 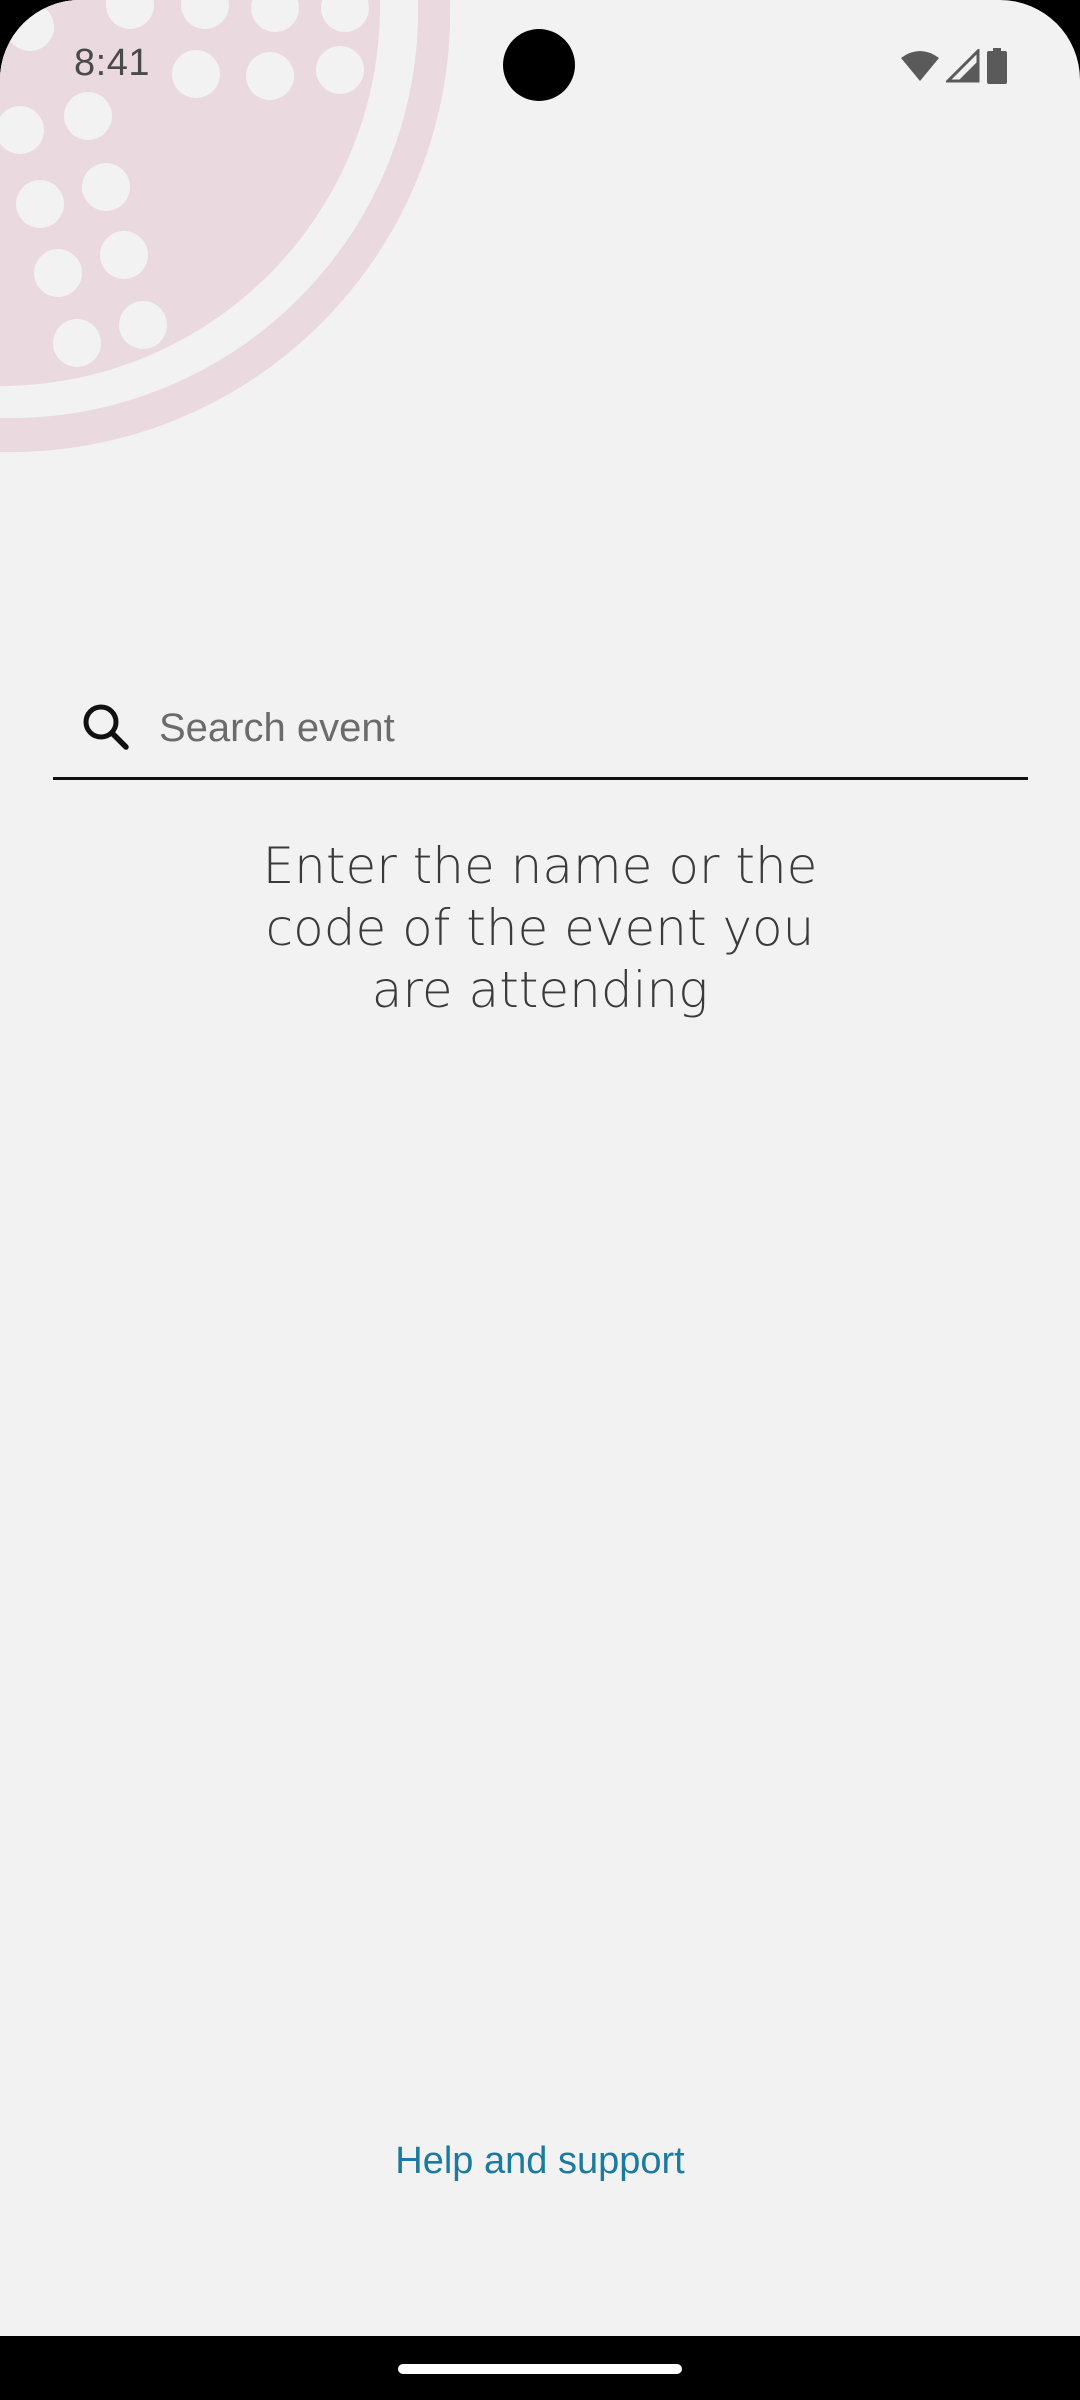 I want to click on help-and-support-link: Help and support, so click(x=540, y=2161).